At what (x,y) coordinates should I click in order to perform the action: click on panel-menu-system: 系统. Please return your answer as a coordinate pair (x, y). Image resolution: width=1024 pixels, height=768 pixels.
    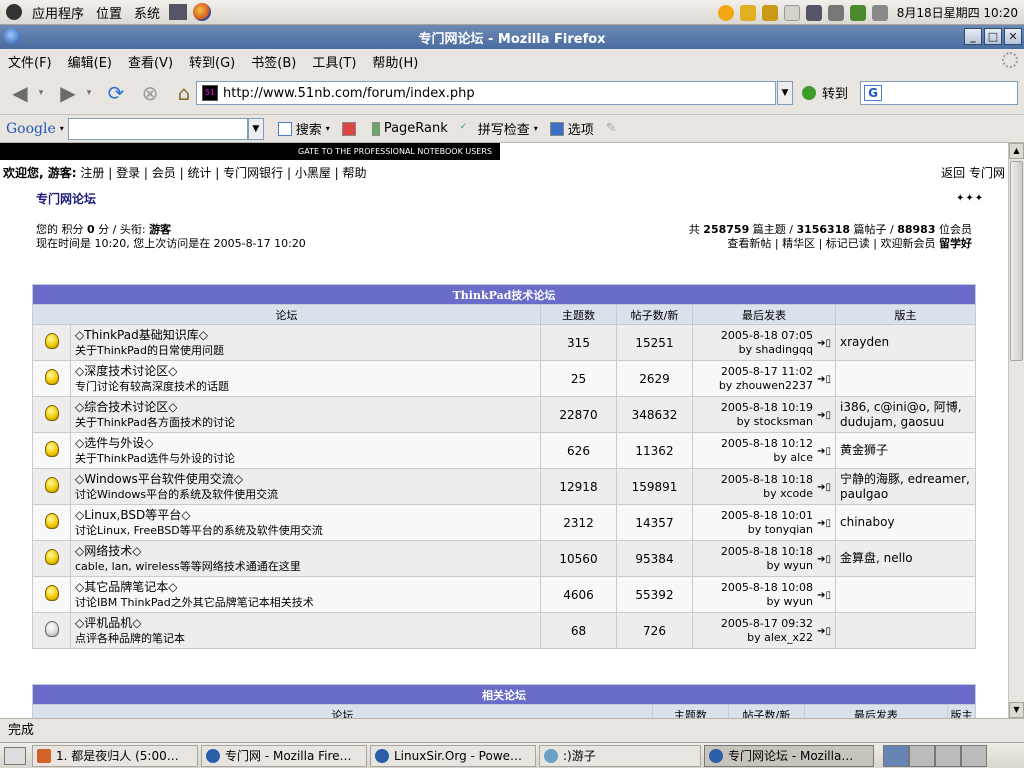
    Looking at the image, I should click on (147, 12).